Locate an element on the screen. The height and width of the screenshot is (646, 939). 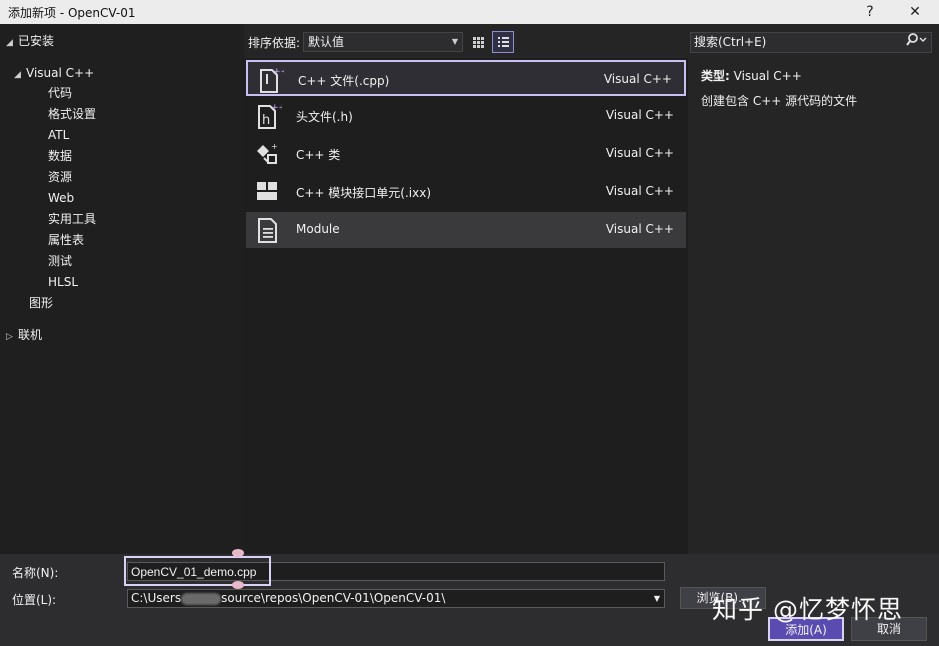
location-suffix: source\repos\OpenCV-01\OpenCV-01\ is located at coordinates (333, 598).